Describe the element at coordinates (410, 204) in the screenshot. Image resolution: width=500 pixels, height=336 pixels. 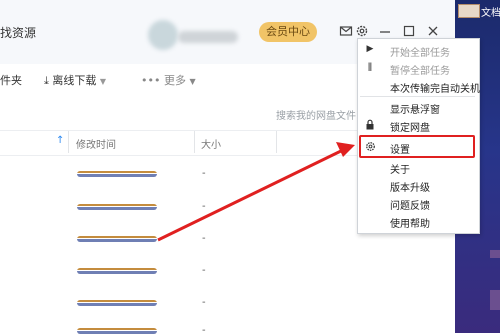
I see `menu-item-feedback: 问题反馈` at that location.